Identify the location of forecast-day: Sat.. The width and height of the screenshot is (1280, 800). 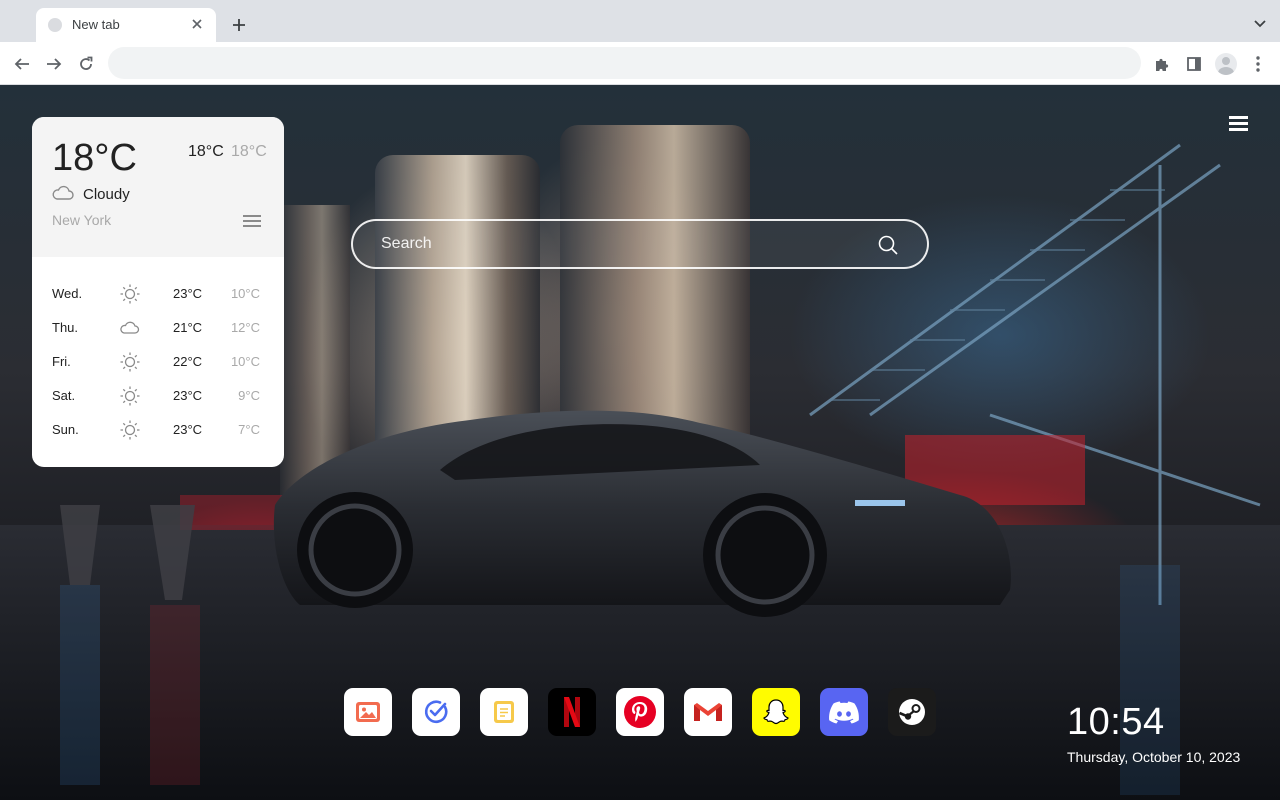
(64, 395).